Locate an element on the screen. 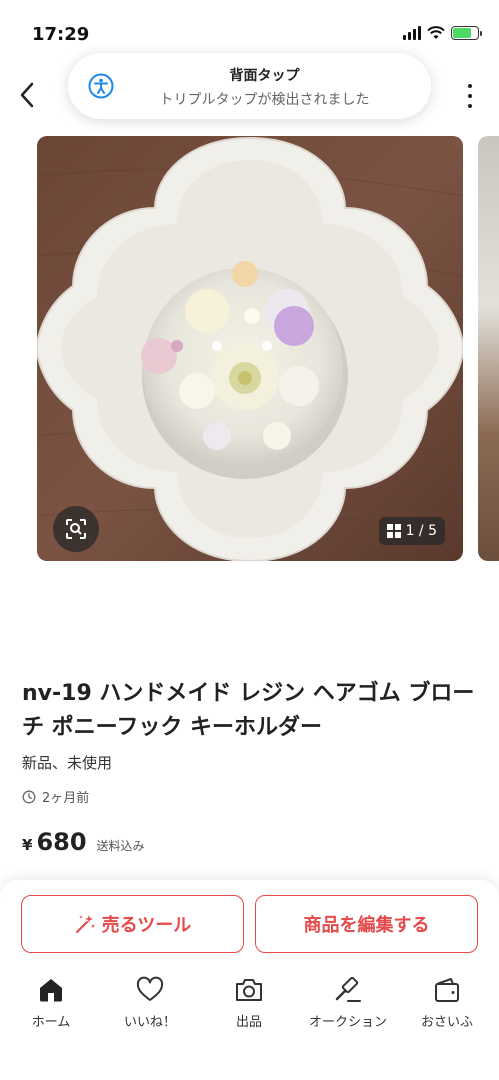 This screenshot has height=1080, width=499. sell-tool-label: 売るツール is located at coordinates (146, 925).